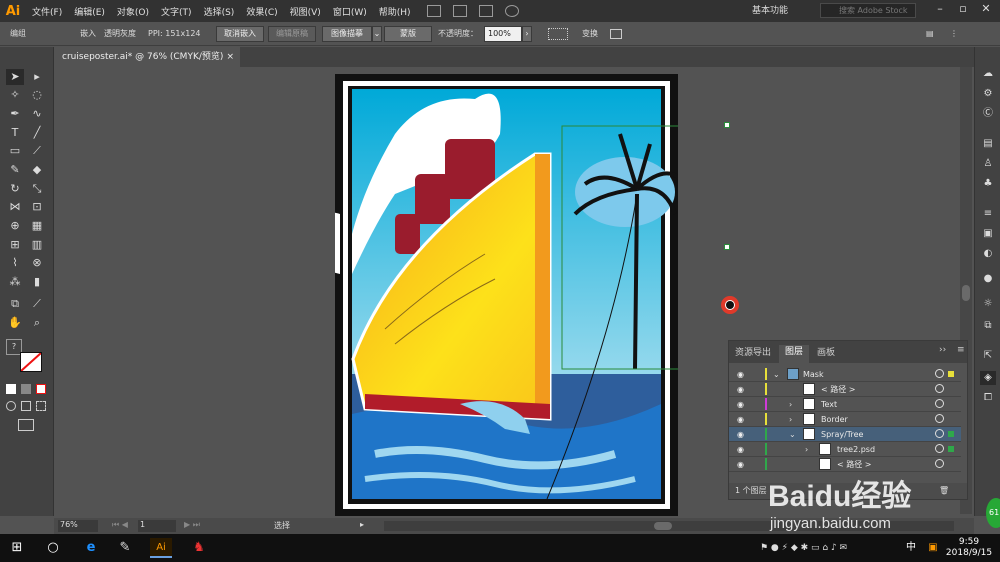 Image resolution: width=1000 pixels, height=562 pixels. I want to click on layers-icon: ◈, so click(988, 378).